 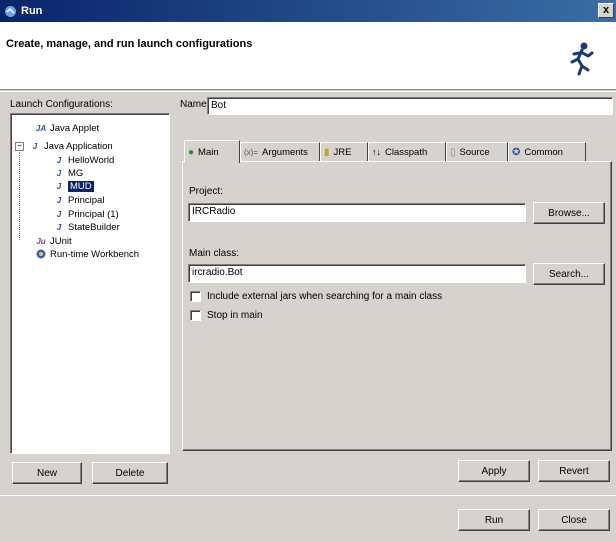 I want to click on tree-item-label: Run-time Workbench, so click(x=95, y=254).